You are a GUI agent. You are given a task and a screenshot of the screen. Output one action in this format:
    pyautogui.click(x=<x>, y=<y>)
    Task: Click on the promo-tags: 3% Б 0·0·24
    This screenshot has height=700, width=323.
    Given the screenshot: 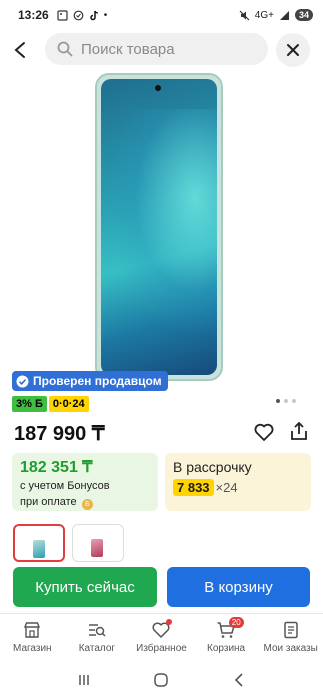 What is the action you would take?
    pyautogui.click(x=50, y=404)
    